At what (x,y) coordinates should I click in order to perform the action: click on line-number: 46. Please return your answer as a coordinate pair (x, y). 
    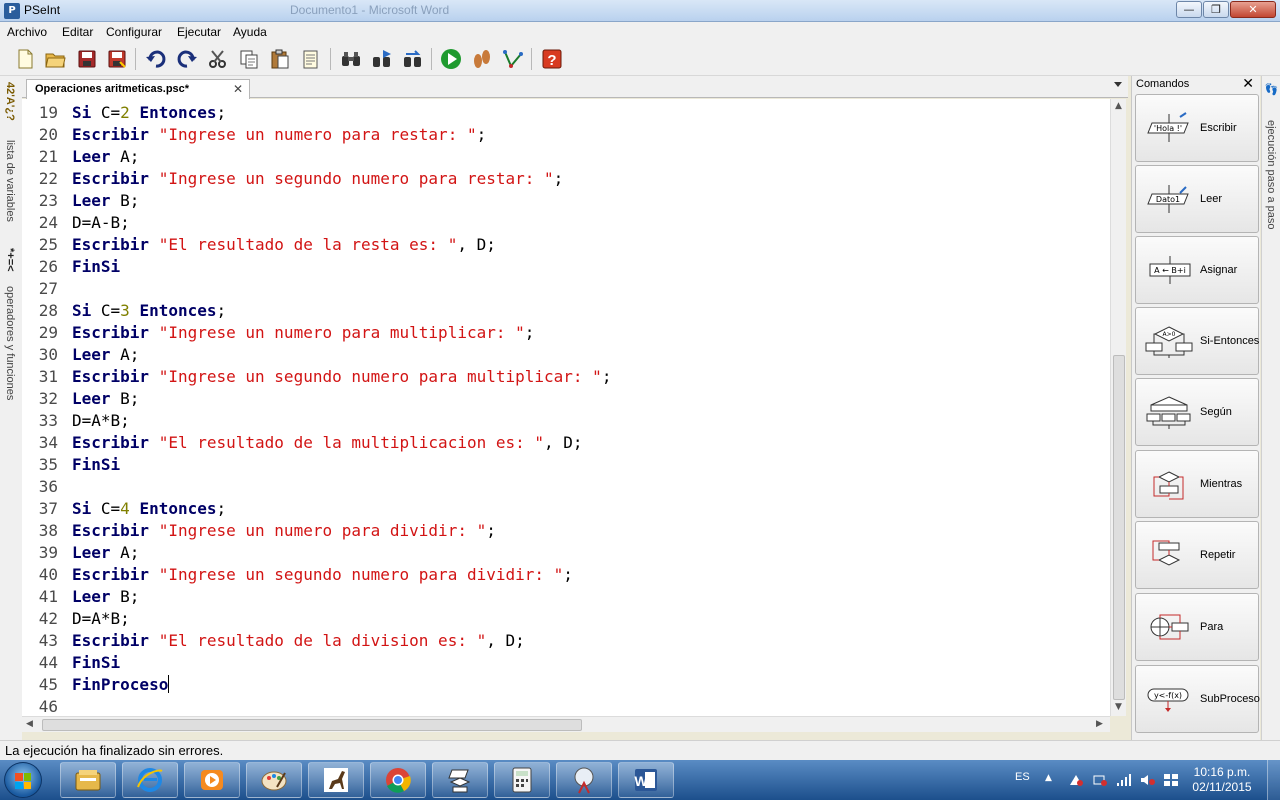
    Looking at the image, I should click on (48, 706).